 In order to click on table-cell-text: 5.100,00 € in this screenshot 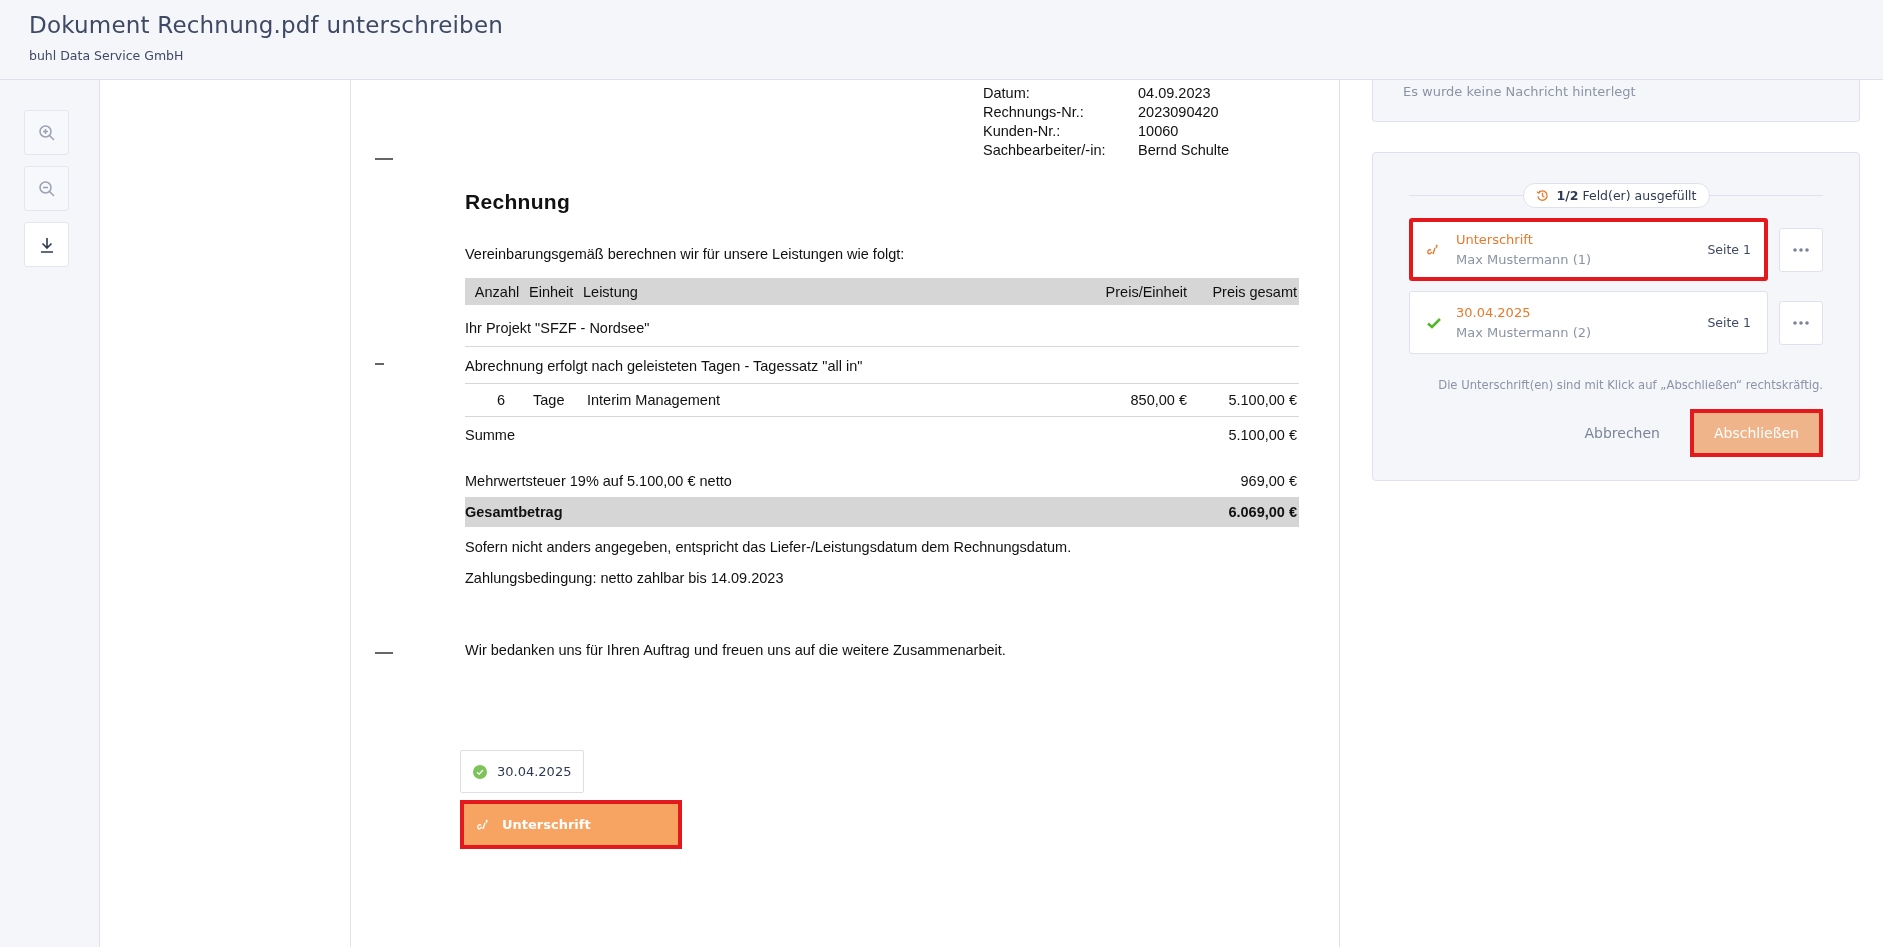, I will do `click(1262, 400)`.